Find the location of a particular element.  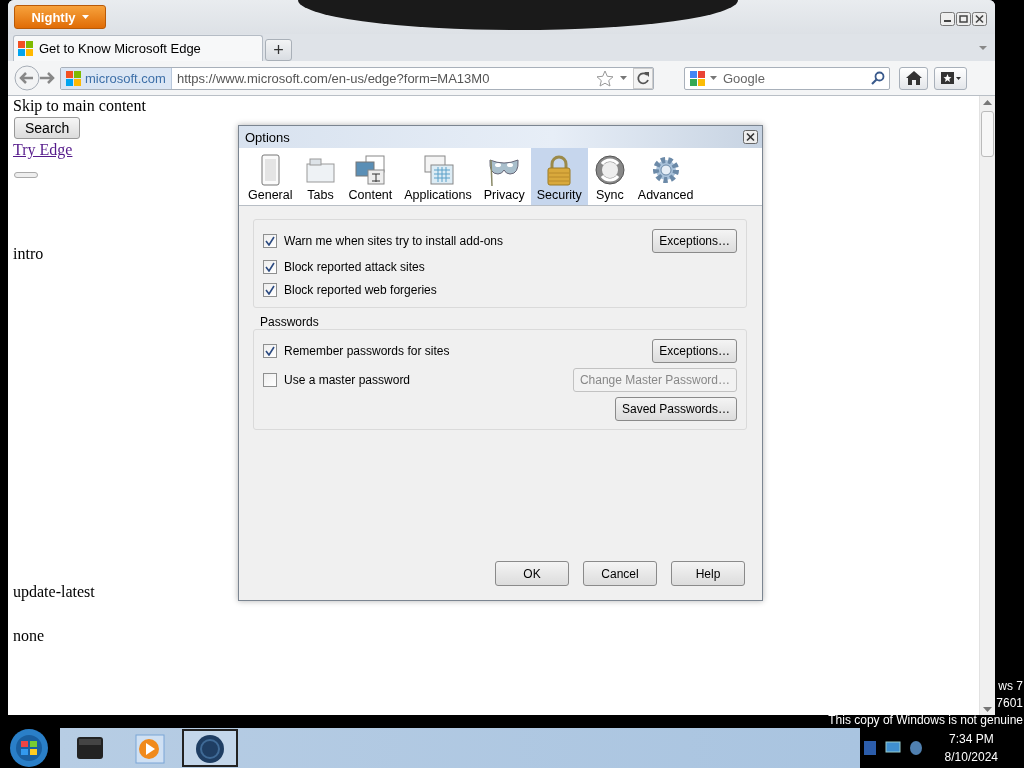

pane-tab: Applications is located at coordinates (438, 176).